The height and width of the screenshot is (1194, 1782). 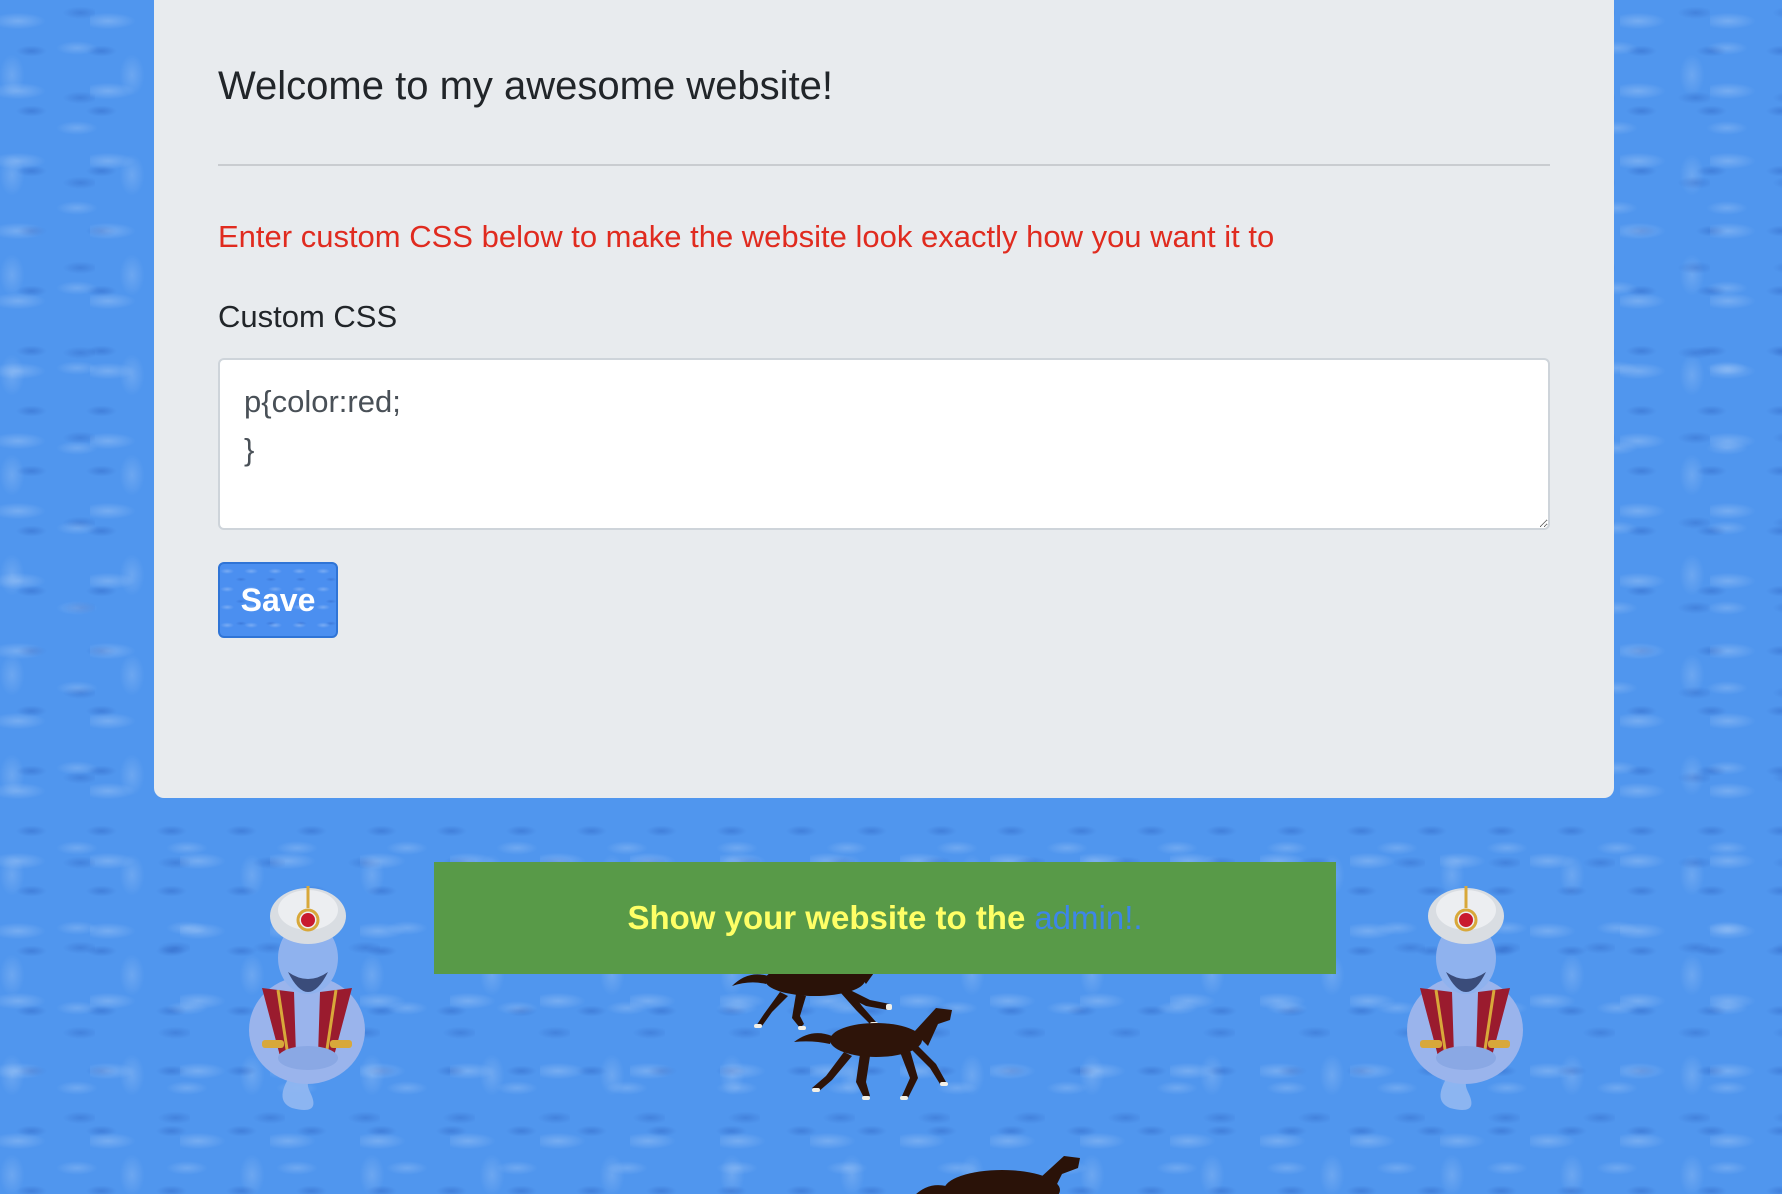 What do you see at coordinates (1088, 918) in the screenshot?
I see `admin-link: admin!.` at bounding box center [1088, 918].